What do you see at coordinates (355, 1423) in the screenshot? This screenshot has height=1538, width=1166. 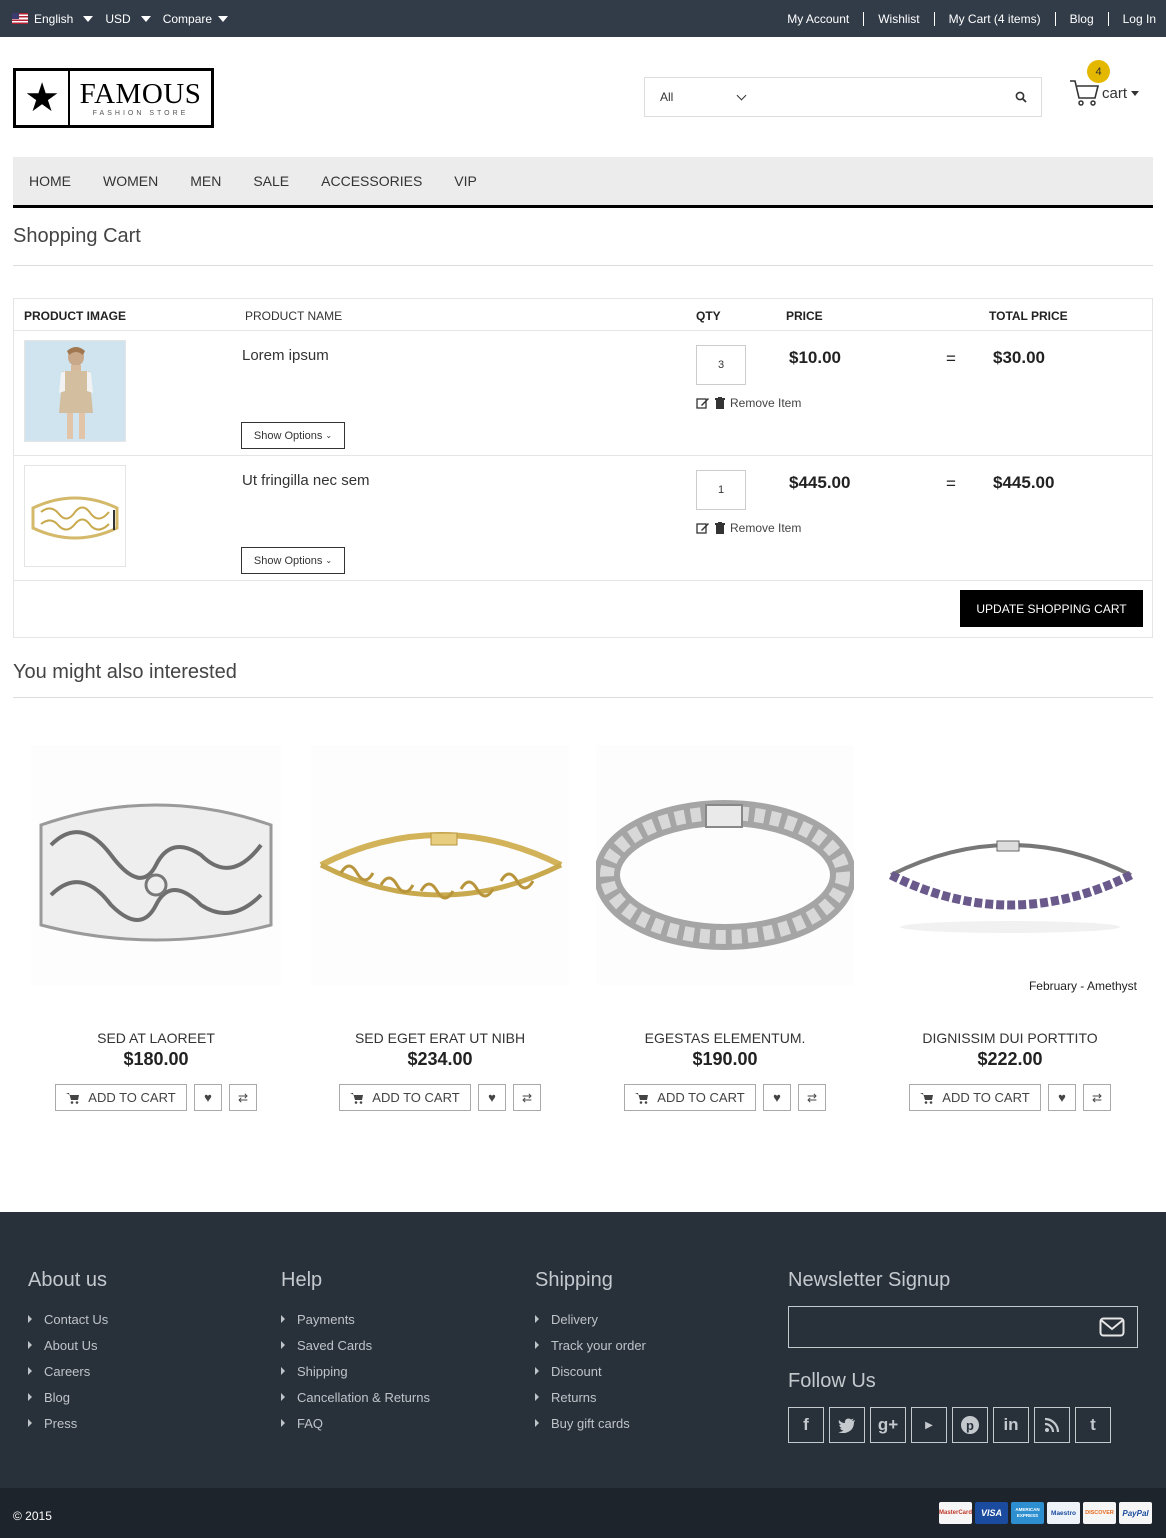 I see `footer-link-faq: FAQ` at bounding box center [355, 1423].